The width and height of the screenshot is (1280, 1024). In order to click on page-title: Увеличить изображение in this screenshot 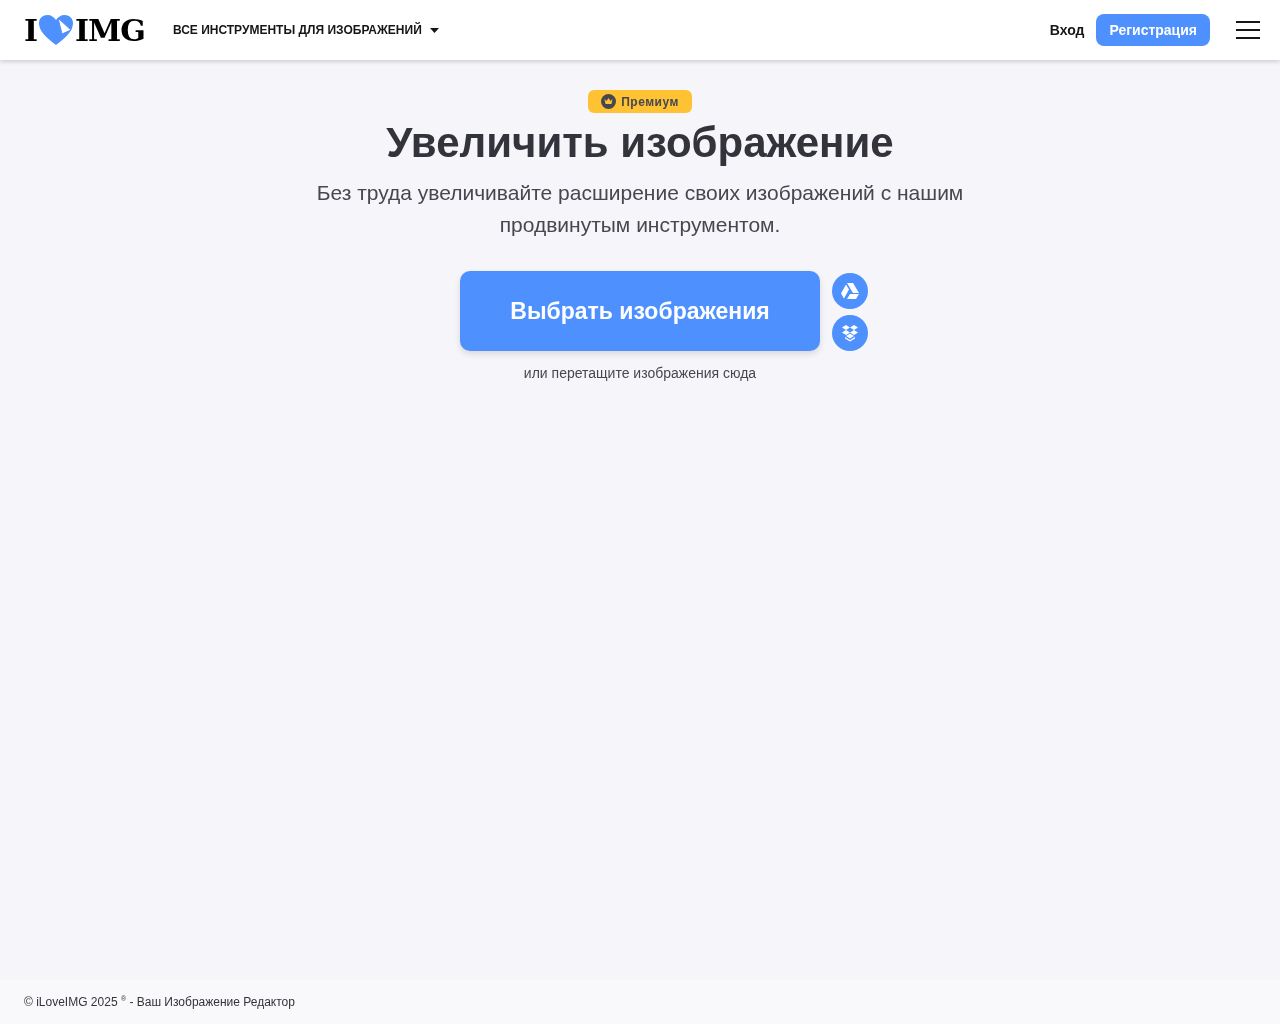, I will do `click(640, 143)`.